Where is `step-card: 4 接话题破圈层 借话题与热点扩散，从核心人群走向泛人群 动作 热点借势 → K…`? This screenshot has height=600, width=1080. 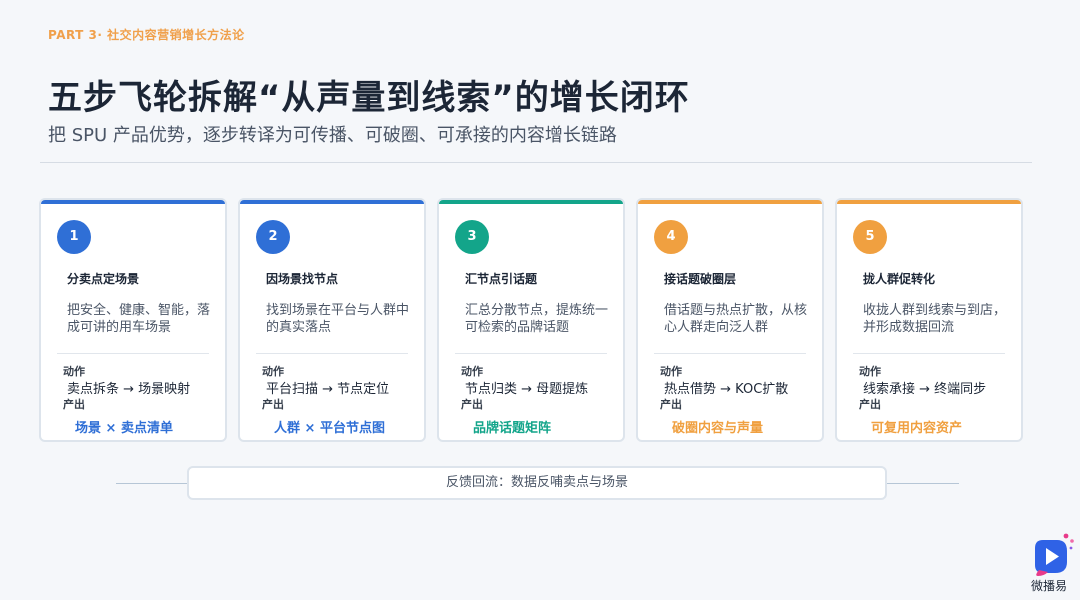
step-card: 4 接话题破圈层 借话题与热点扩散，从核心人群走向泛人群 动作 热点借势 → K… is located at coordinates (730, 320).